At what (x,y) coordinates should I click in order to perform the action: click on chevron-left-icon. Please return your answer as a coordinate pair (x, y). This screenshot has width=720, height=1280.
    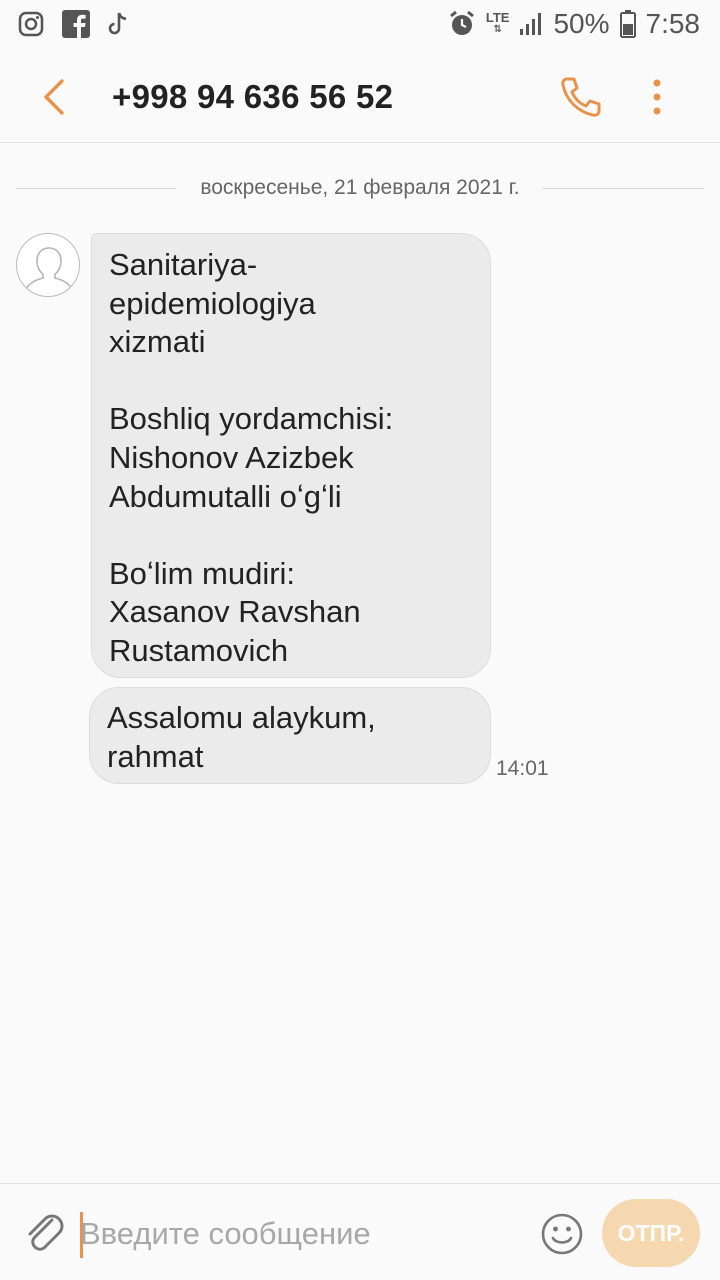
    Looking at the image, I should click on (54, 97).